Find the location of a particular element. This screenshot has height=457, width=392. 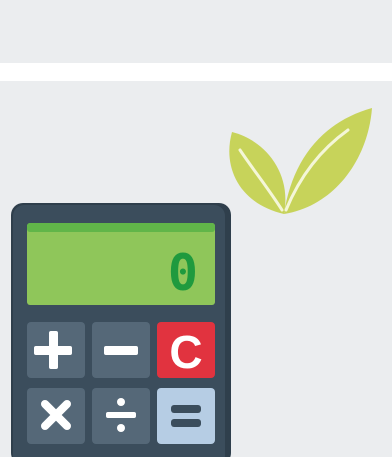

plus-key is located at coordinates (56, 350).